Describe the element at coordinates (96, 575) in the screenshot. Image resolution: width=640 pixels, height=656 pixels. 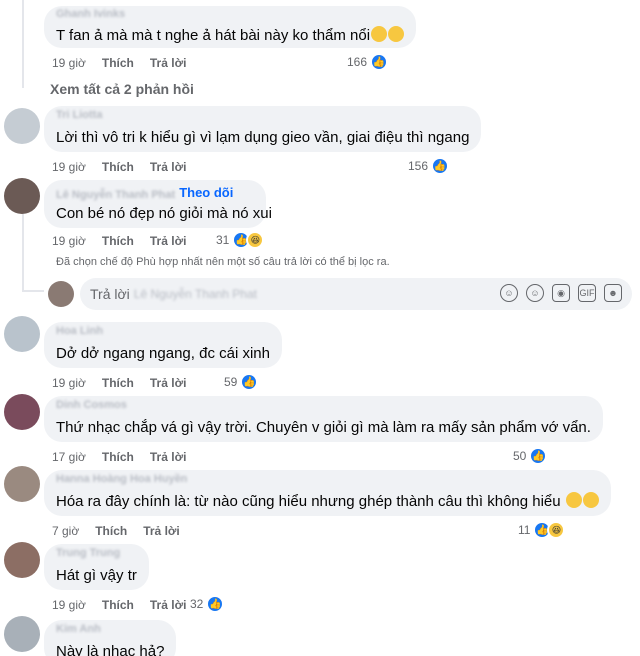
I see `comment-text: Hát gì vậy tr` at that location.